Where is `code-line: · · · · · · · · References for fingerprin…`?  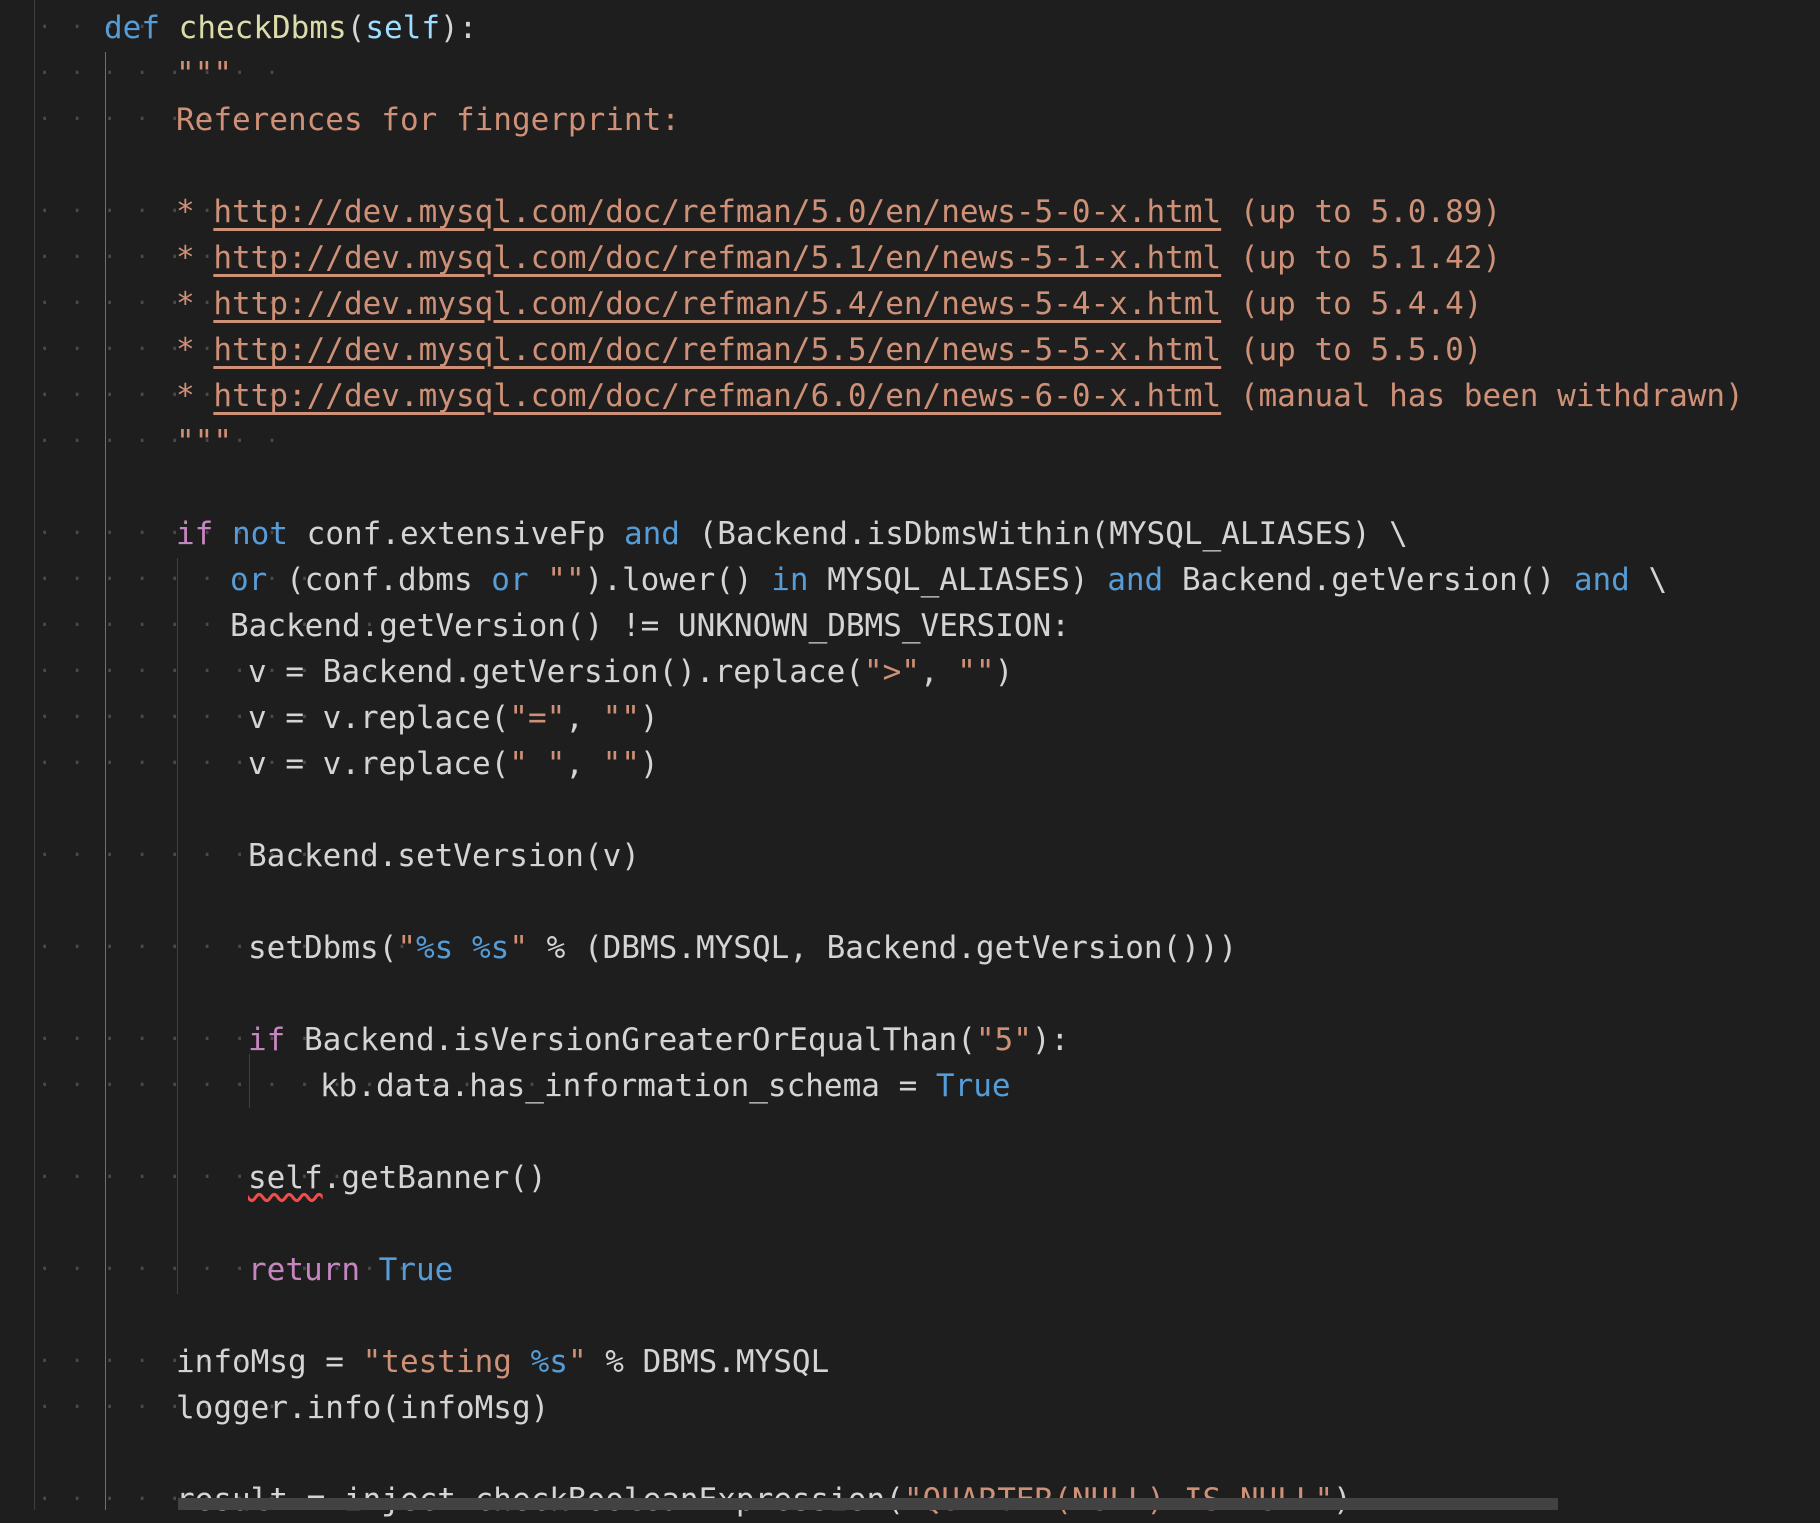 code-line: · · · · · · · · References for fingerprin… is located at coordinates (910, 120).